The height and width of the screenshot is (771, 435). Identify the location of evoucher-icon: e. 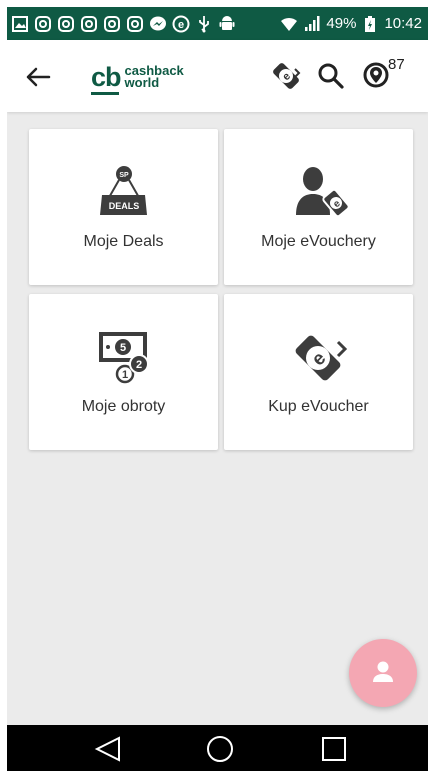
(286, 76).